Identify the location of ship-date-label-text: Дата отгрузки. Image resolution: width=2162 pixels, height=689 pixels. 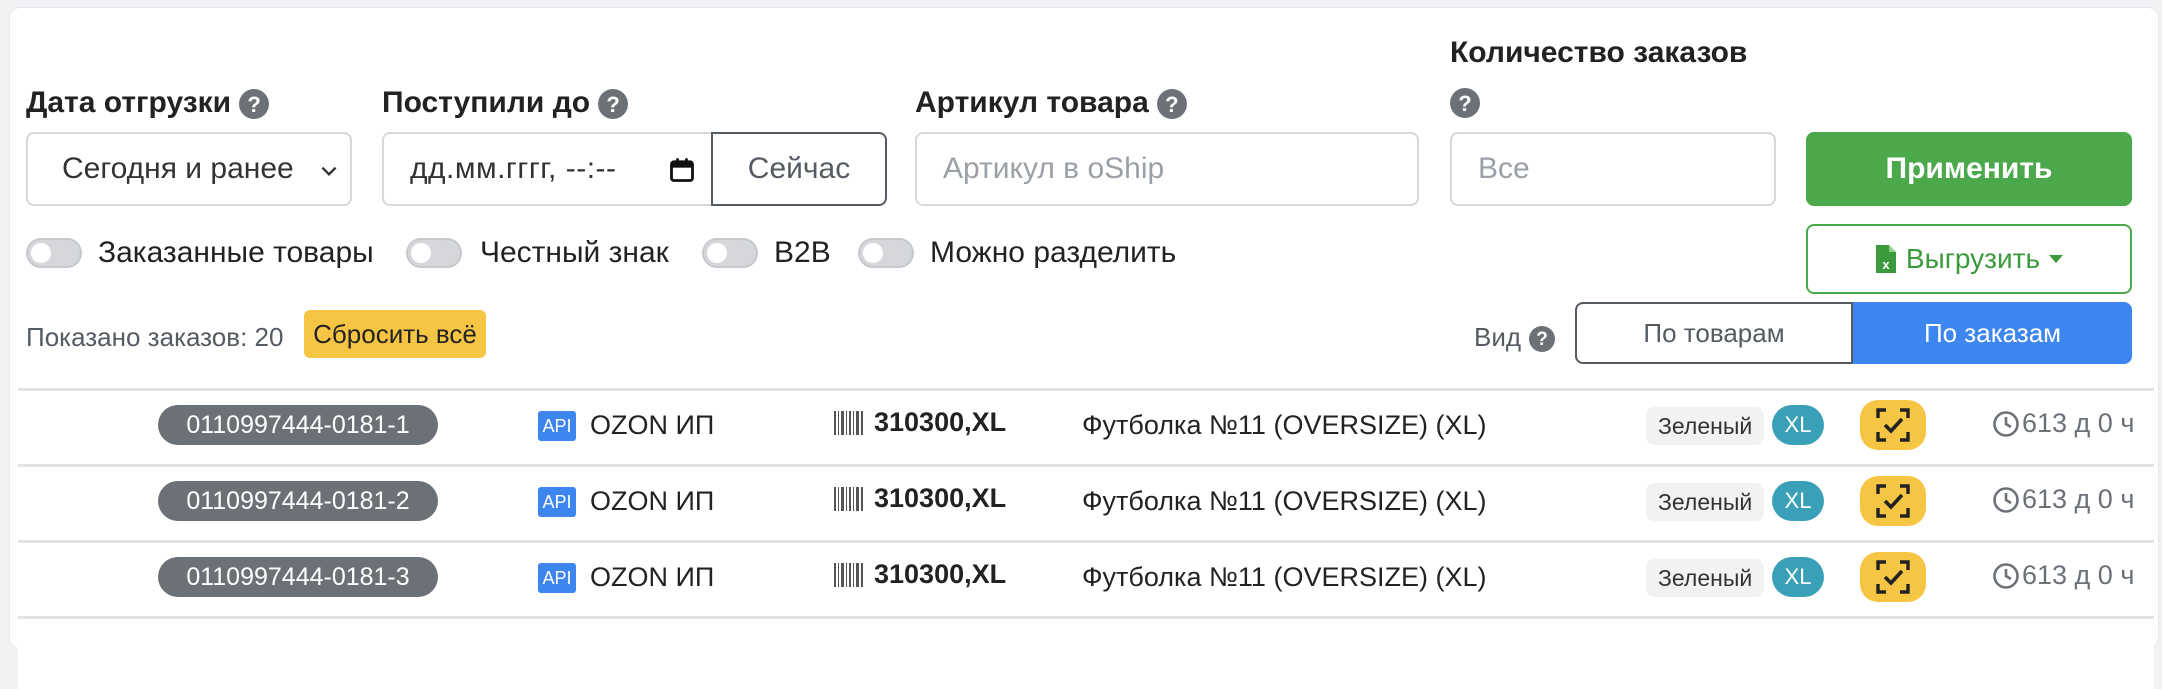
(129, 102).